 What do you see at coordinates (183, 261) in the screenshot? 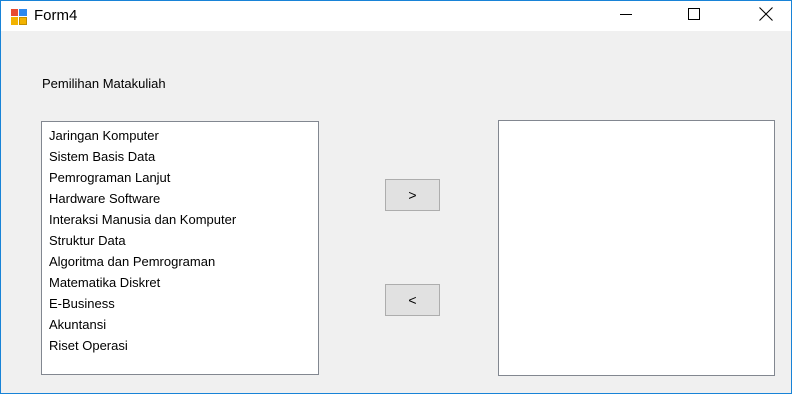
I see `list-item: Algoritma dan Pemrograman` at bounding box center [183, 261].